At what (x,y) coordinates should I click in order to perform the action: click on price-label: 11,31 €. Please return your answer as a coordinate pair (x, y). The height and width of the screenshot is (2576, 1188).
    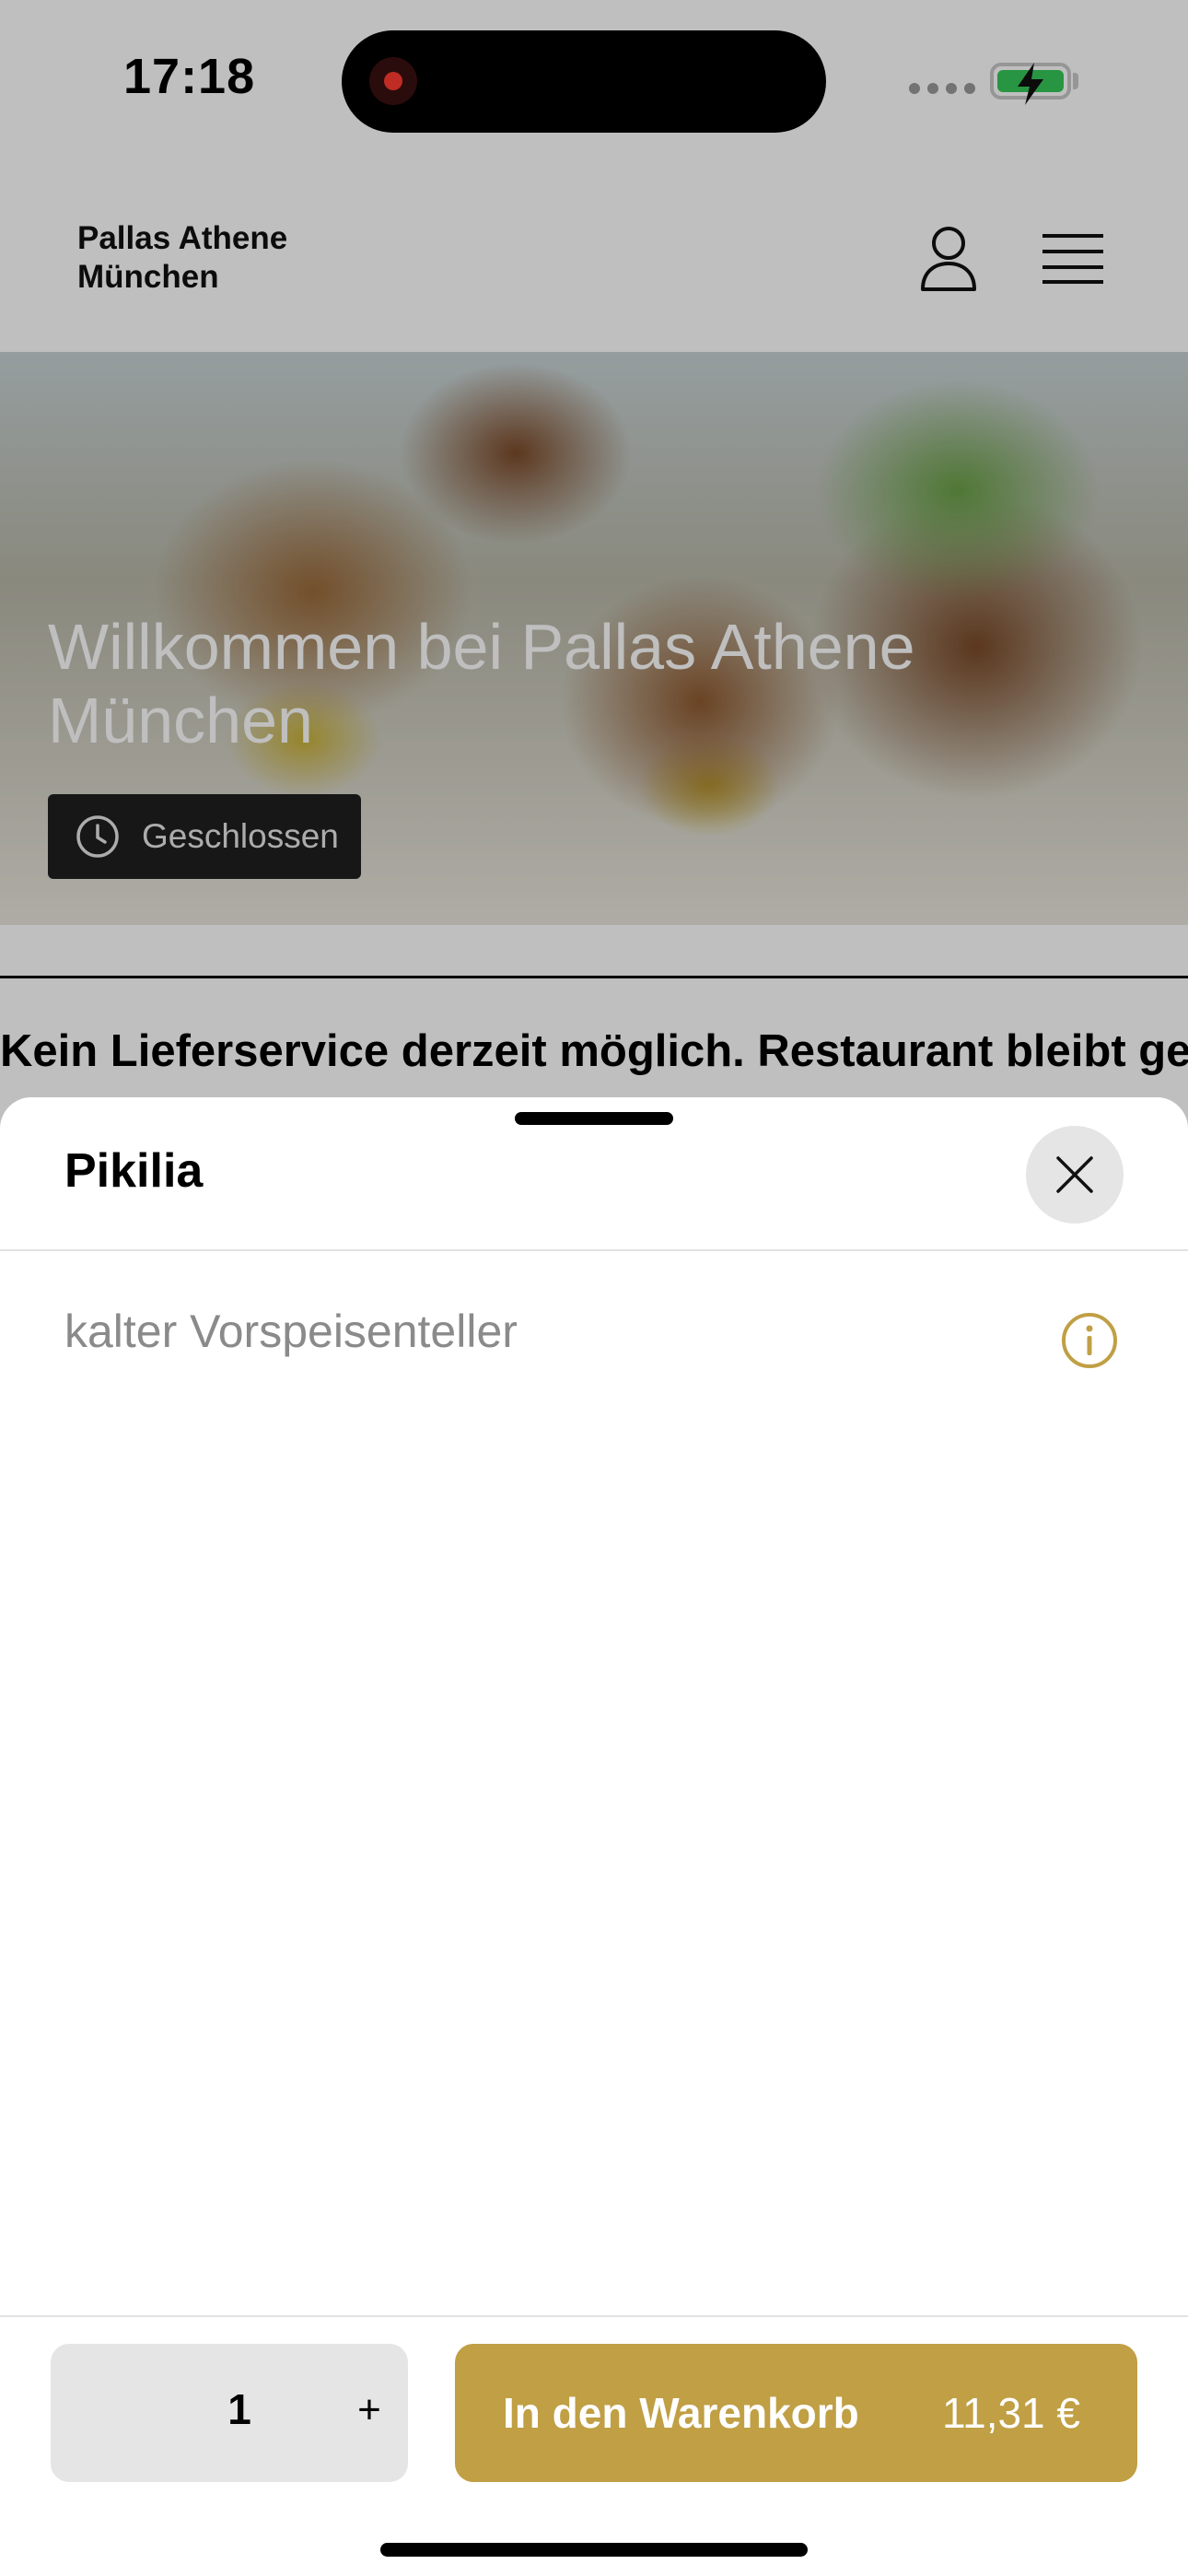
    Looking at the image, I should click on (1010, 2413).